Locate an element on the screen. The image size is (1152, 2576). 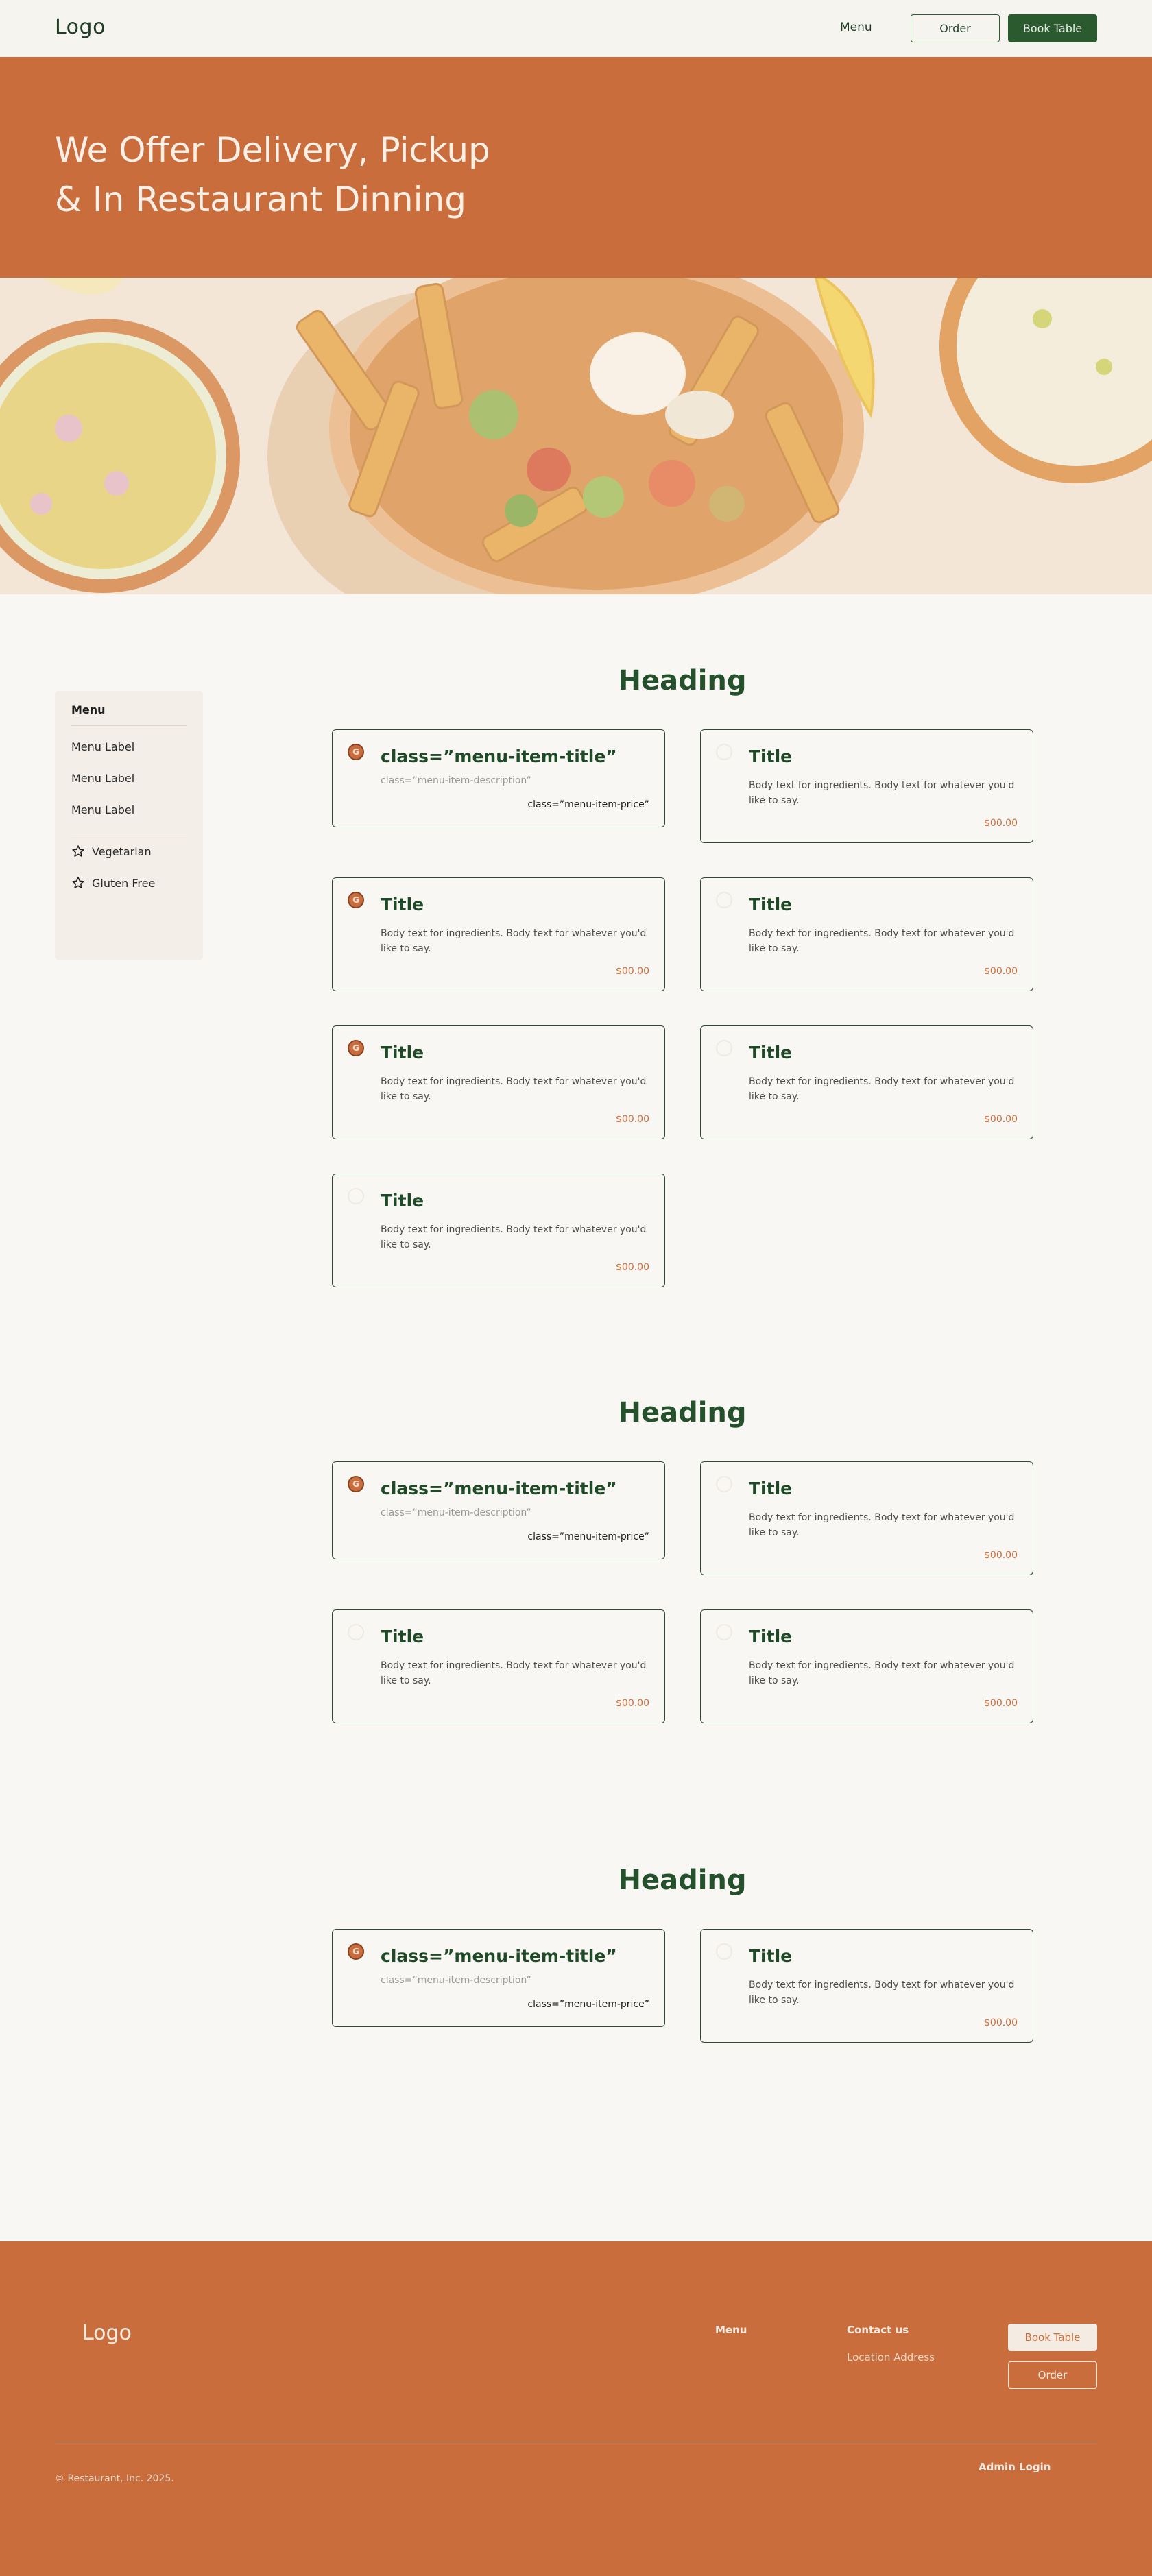
footer-menu-link: Menu is located at coordinates (731, 2330).